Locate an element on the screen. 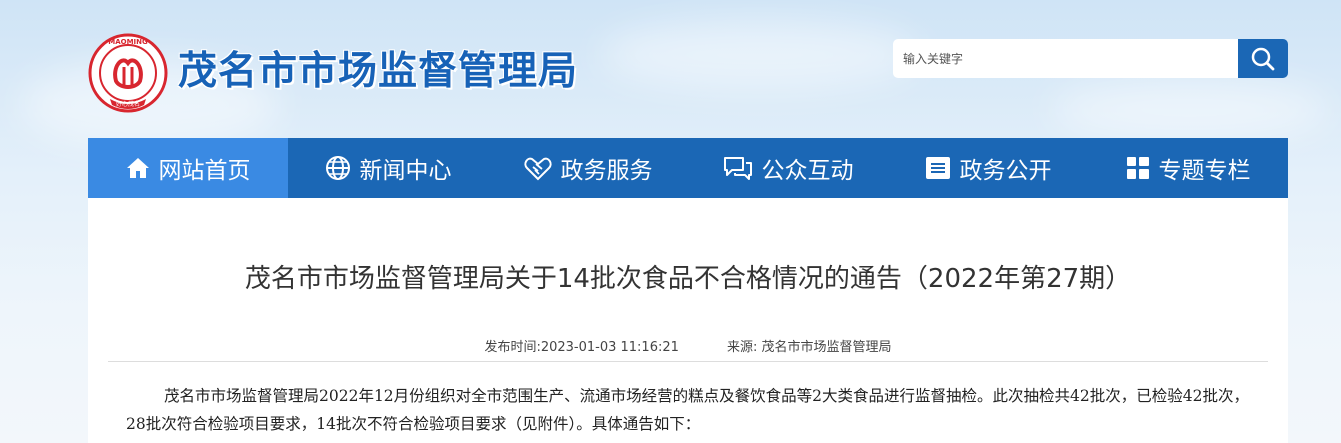 The height and width of the screenshot is (443, 1341). globe-icon is located at coordinates (338, 168).